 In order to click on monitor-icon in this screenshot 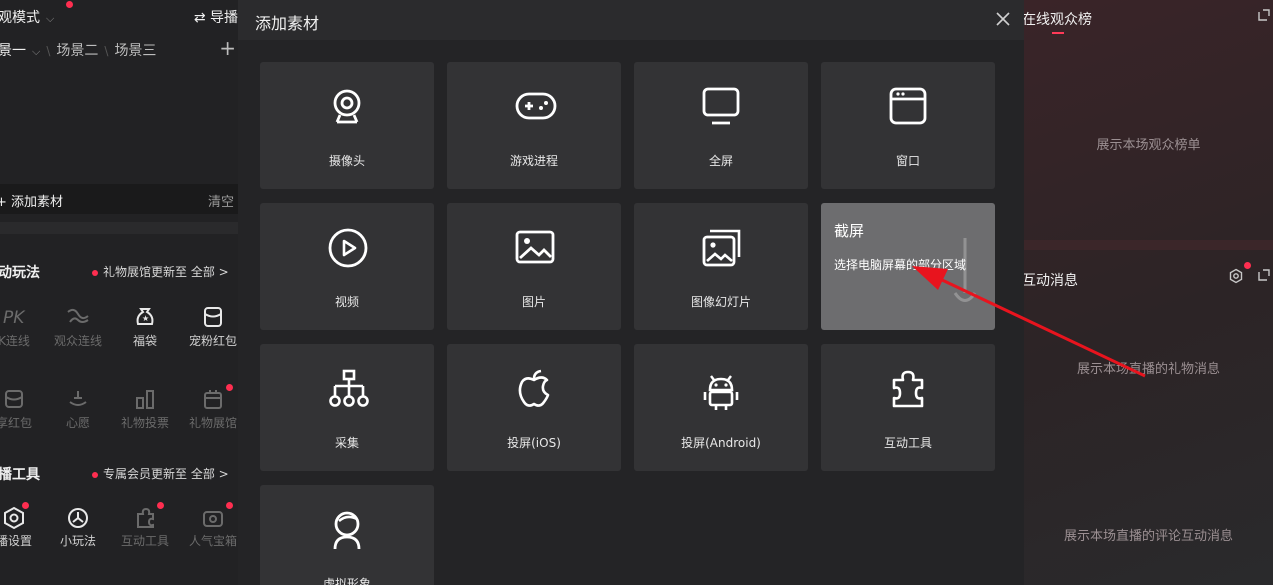, I will do `click(721, 106)`.